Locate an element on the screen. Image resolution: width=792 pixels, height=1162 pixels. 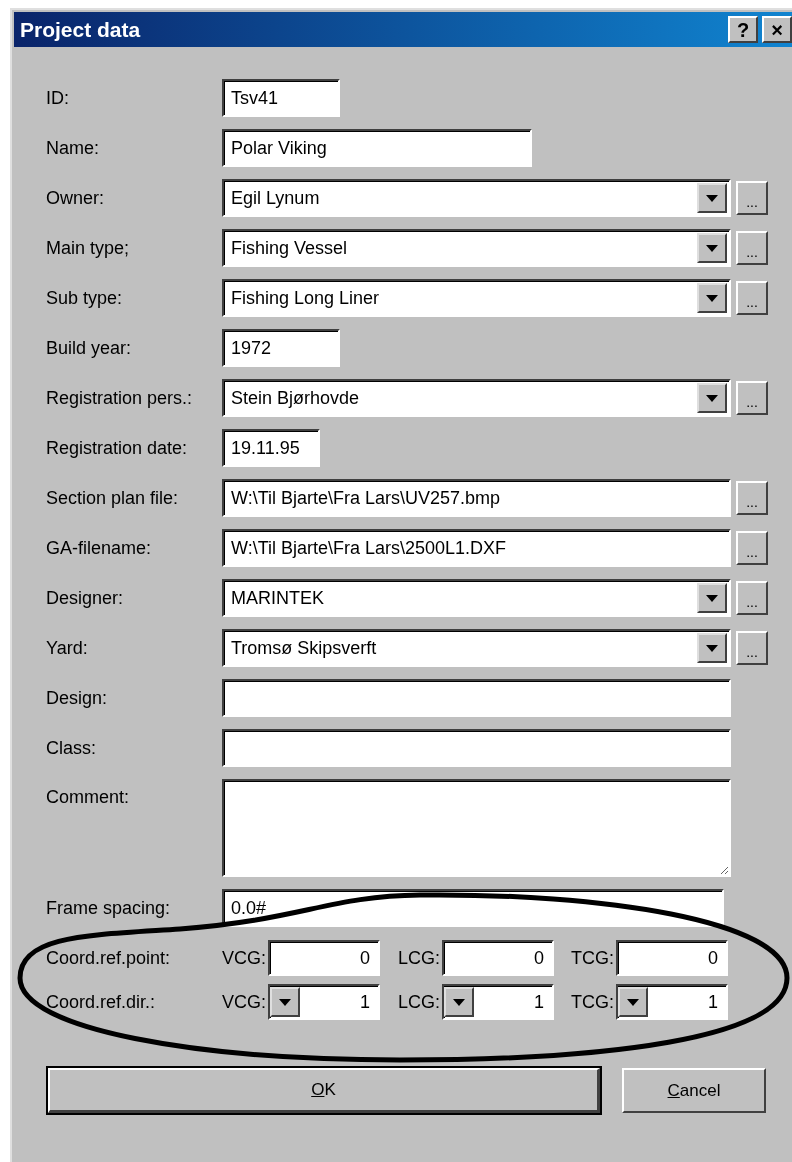
help-button: ? is located at coordinates (743, 29).